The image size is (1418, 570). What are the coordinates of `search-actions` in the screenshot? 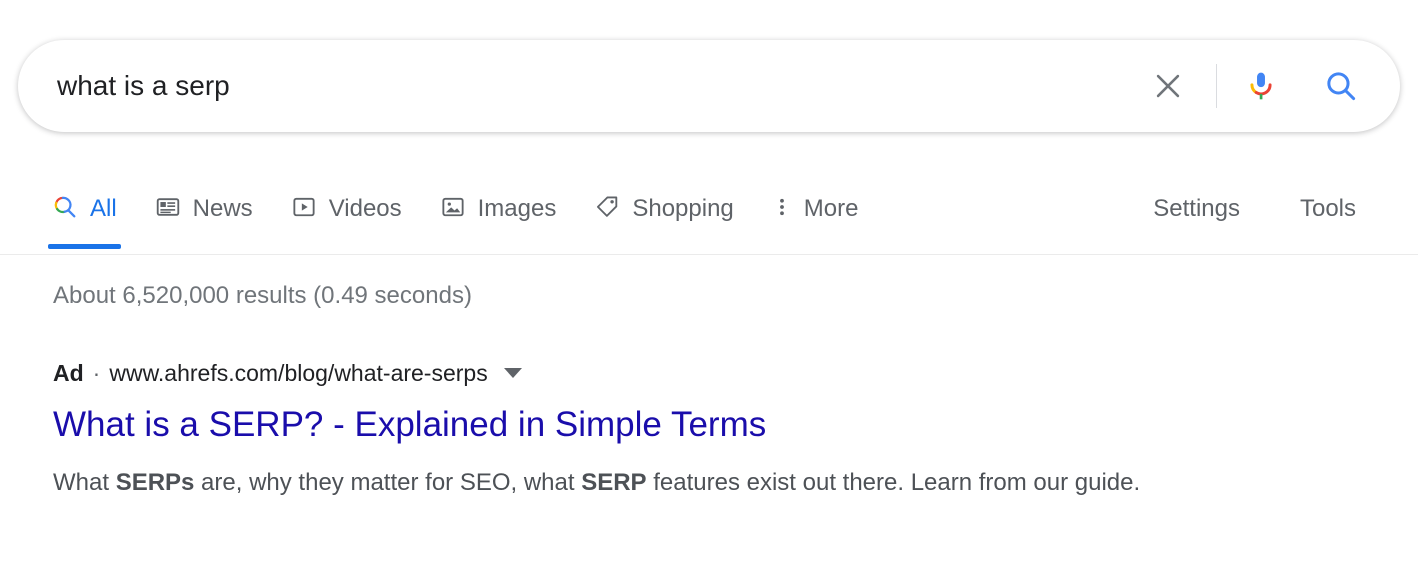 It's located at (1254, 86).